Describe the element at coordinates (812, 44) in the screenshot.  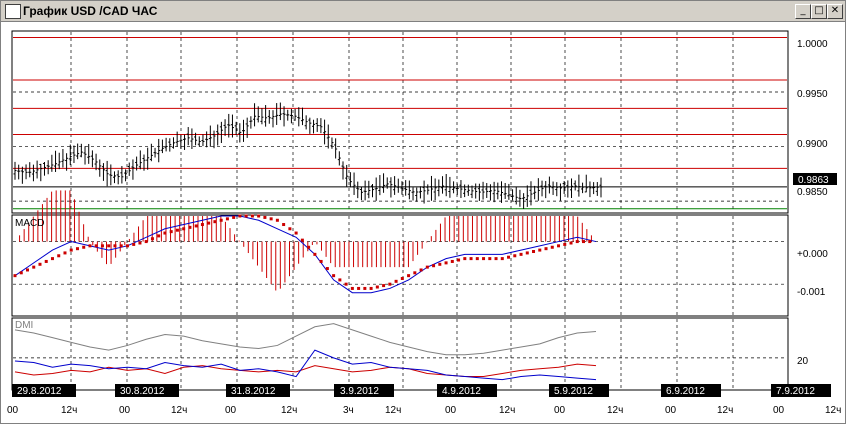
I see `price-label-1: 1.0000` at that location.